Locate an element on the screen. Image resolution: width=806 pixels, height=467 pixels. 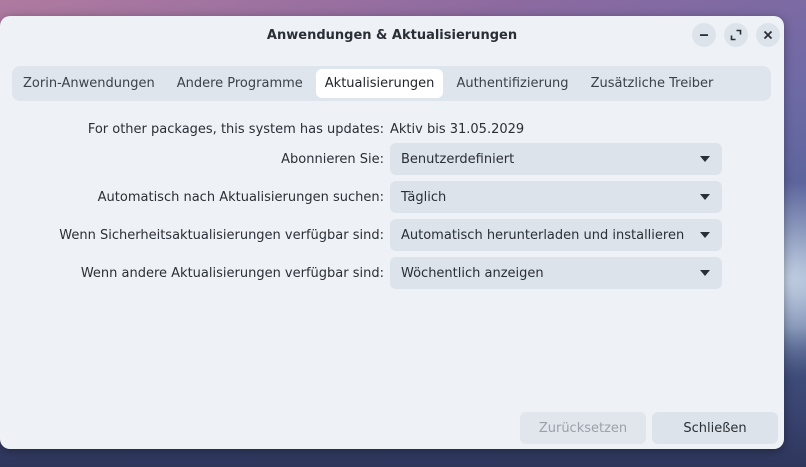
subscribe-value: Benutzerdefiniert is located at coordinates (458, 159).